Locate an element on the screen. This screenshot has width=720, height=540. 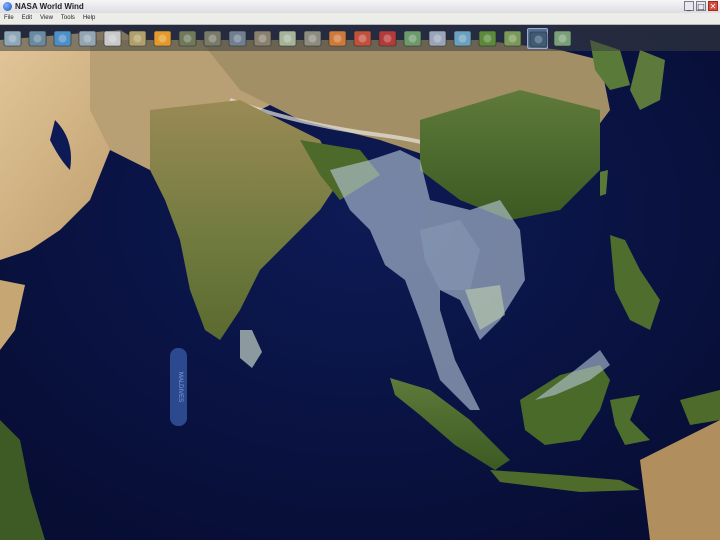
landsat-icon is located at coordinates (137, 38).